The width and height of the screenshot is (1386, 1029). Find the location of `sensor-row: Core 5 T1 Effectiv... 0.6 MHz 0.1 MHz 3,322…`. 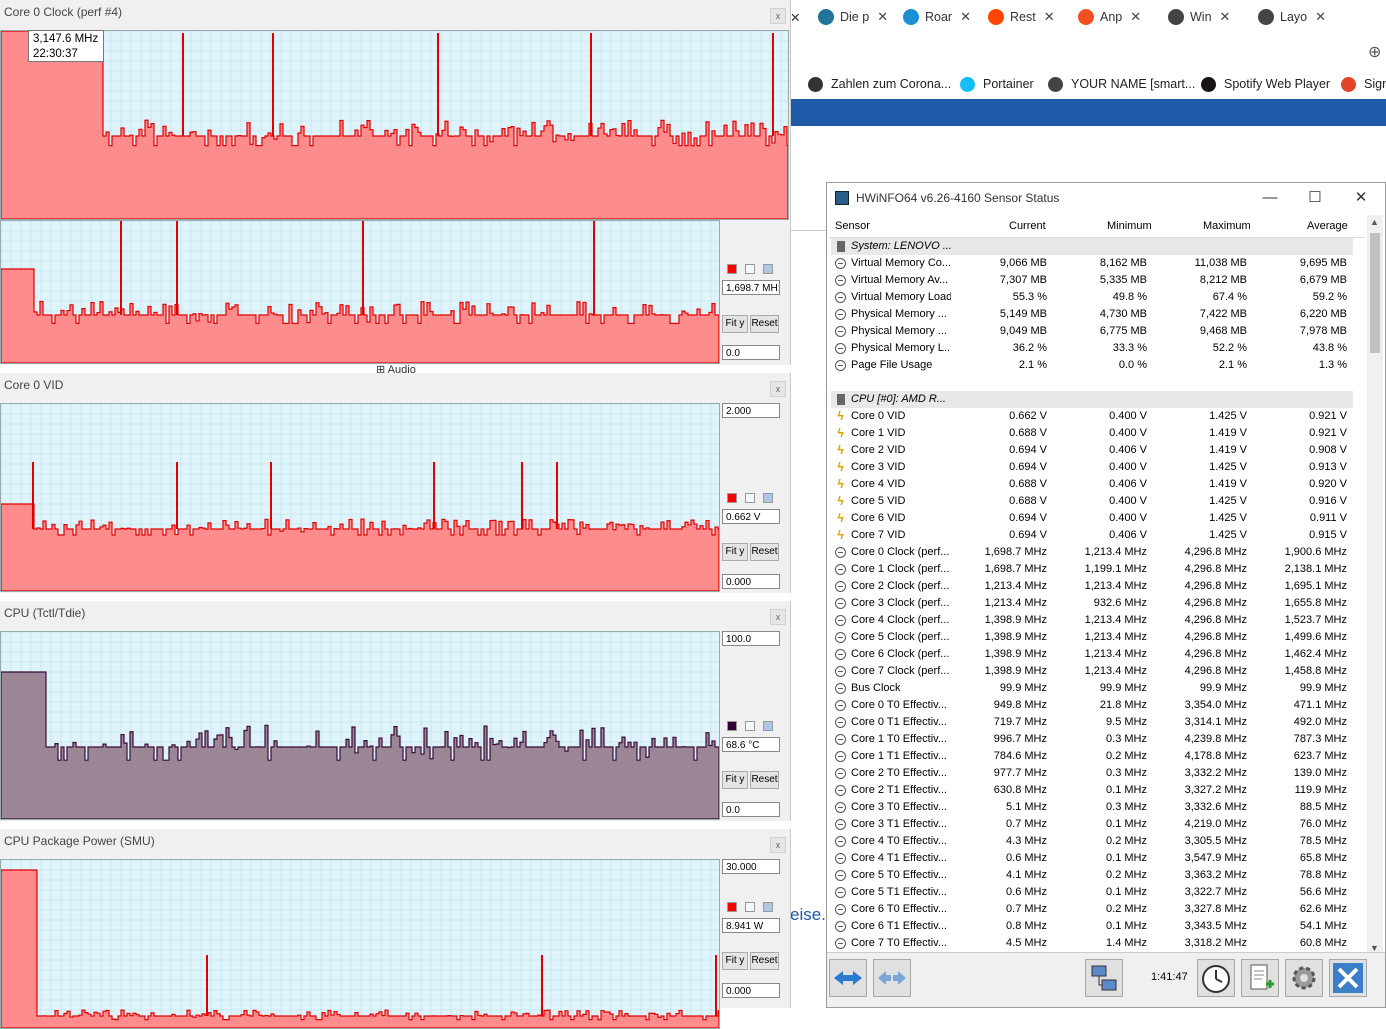

sensor-row: Core 5 T1 Effectiv... 0.6 MHz 0.1 MHz 3,322… is located at coordinates (1092, 892).